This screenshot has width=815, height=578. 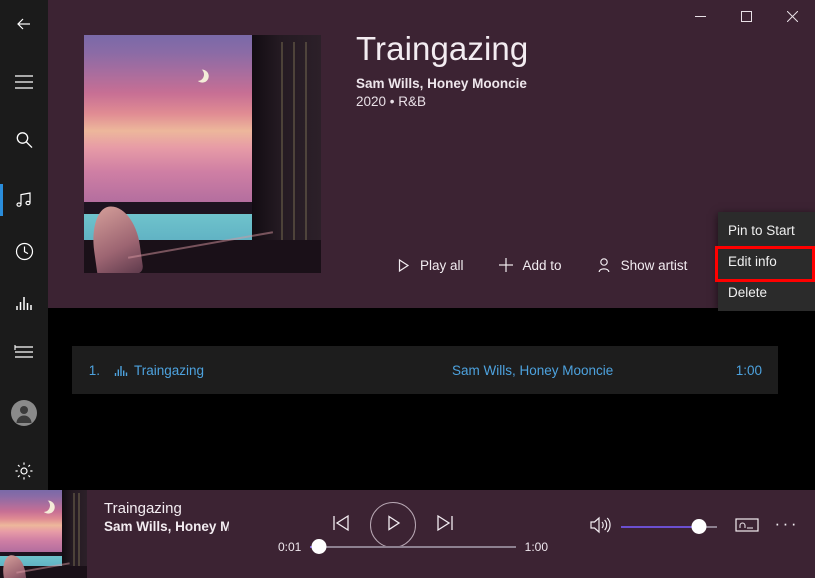 I want to click on sidebar-item-account, so click(x=24, y=413).